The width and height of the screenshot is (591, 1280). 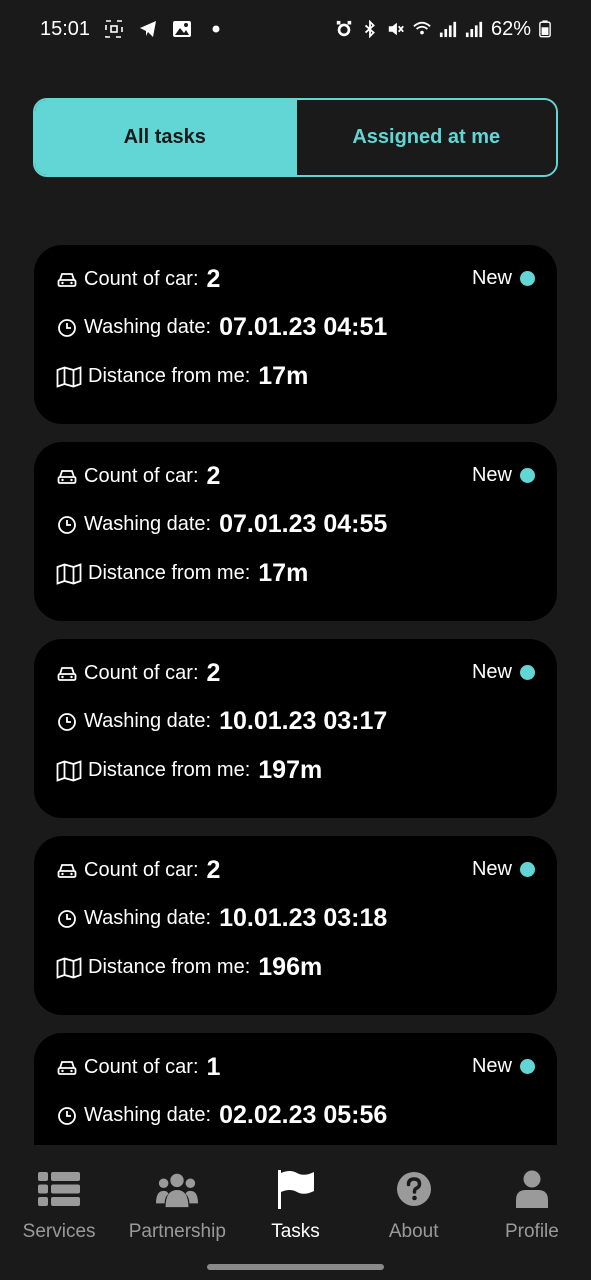 What do you see at coordinates (182, 29) in the screenshot?
I see `gallery-icon` at bounding box center [182, 29].